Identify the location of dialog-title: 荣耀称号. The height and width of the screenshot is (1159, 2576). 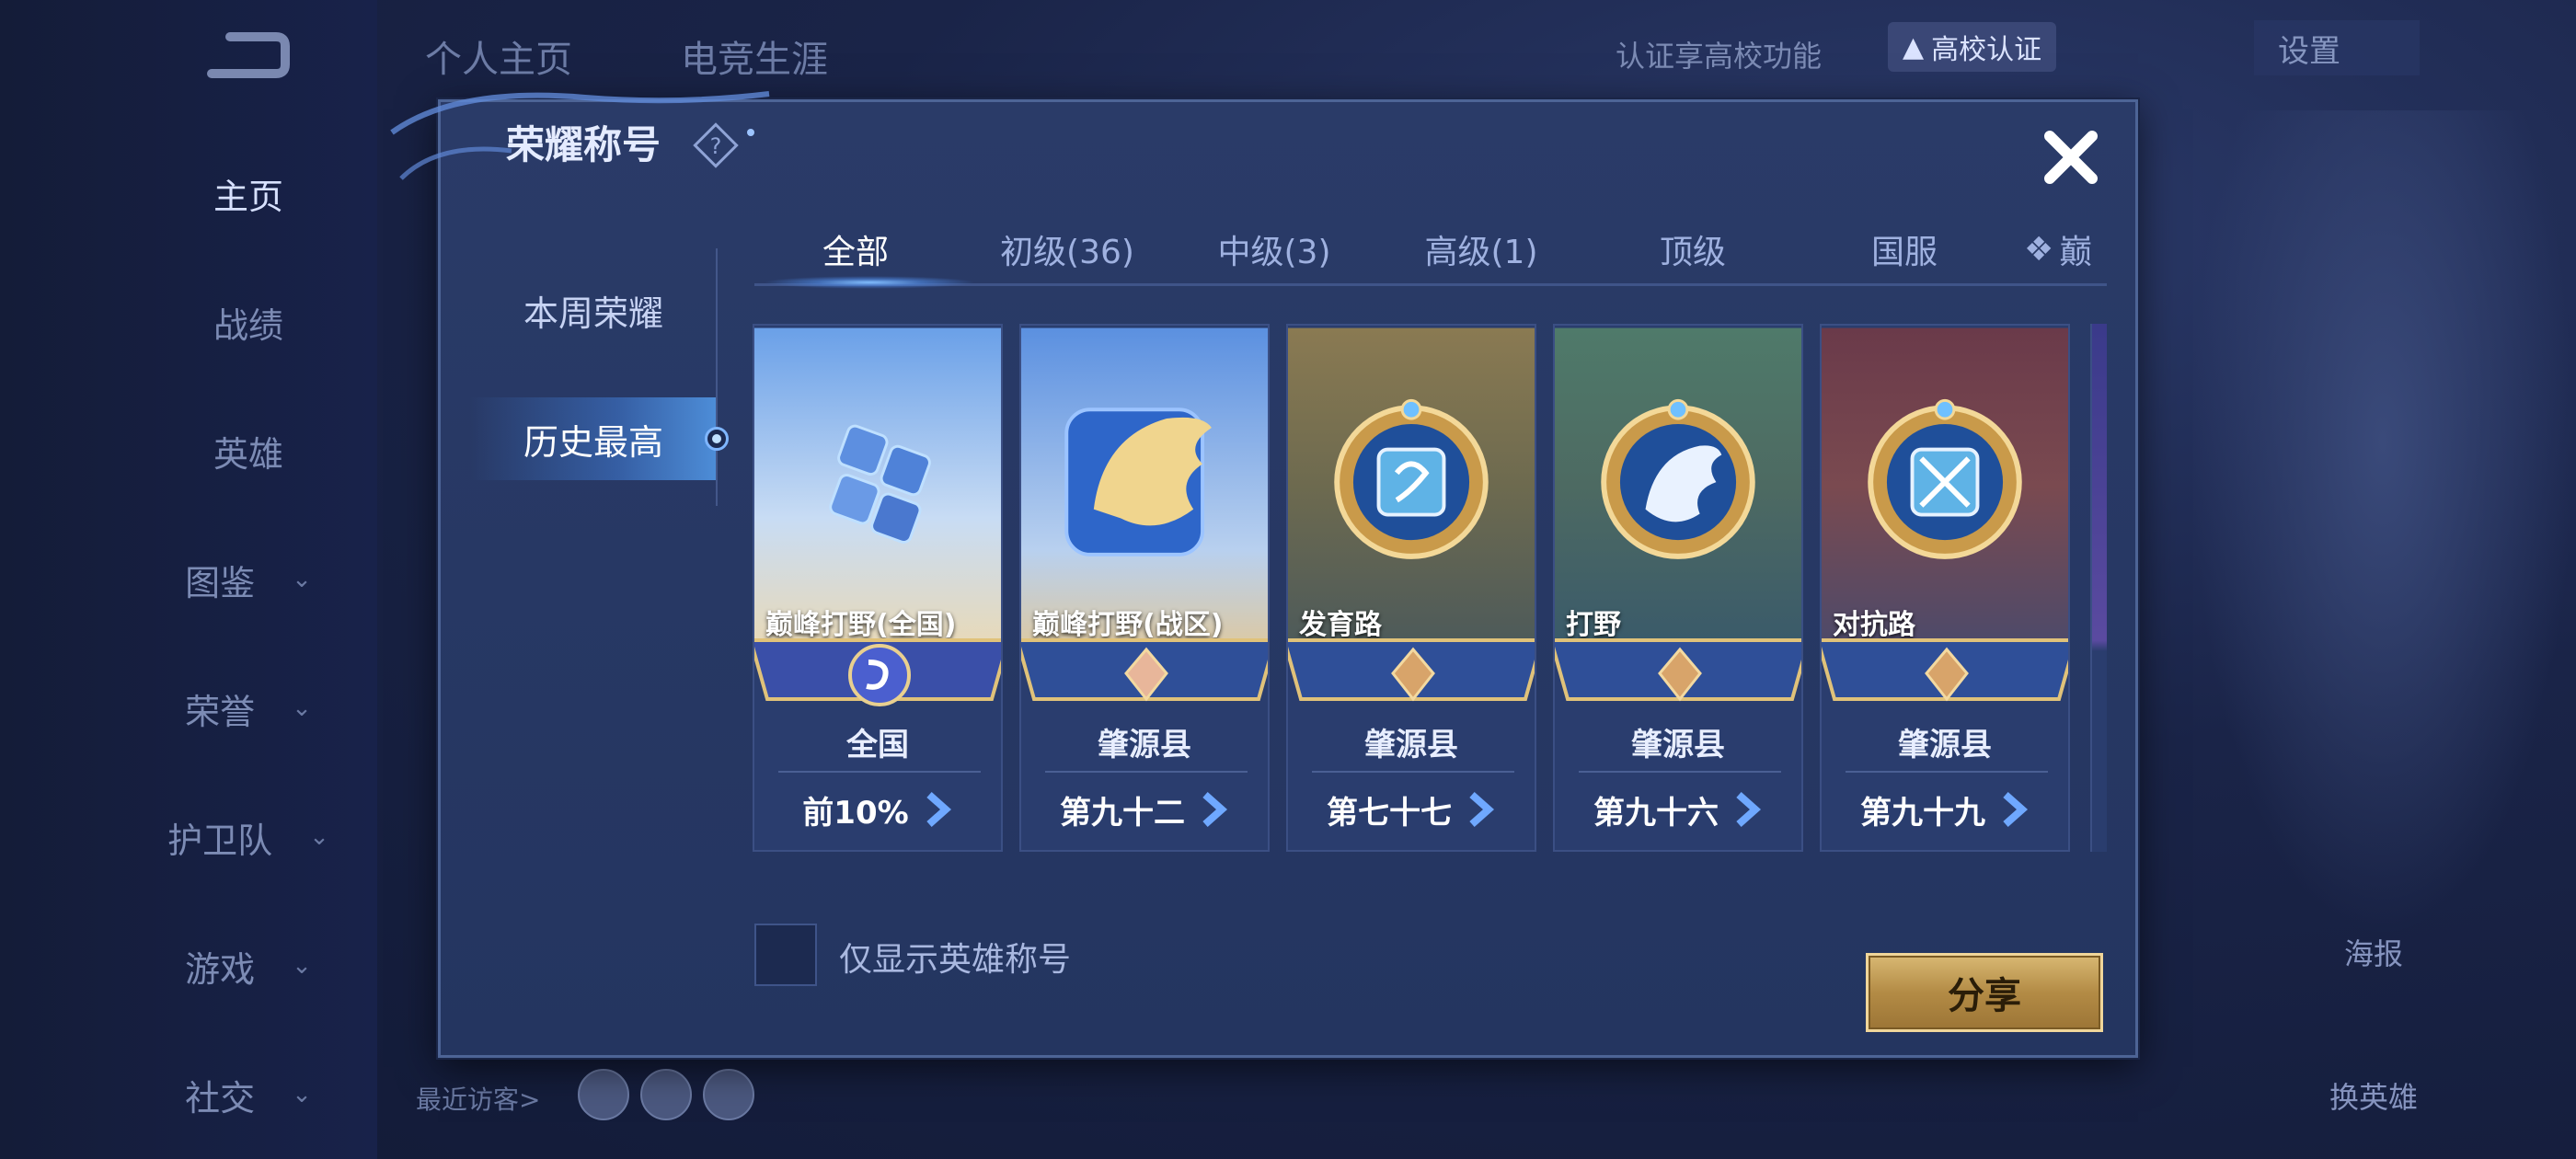
(583, 144).